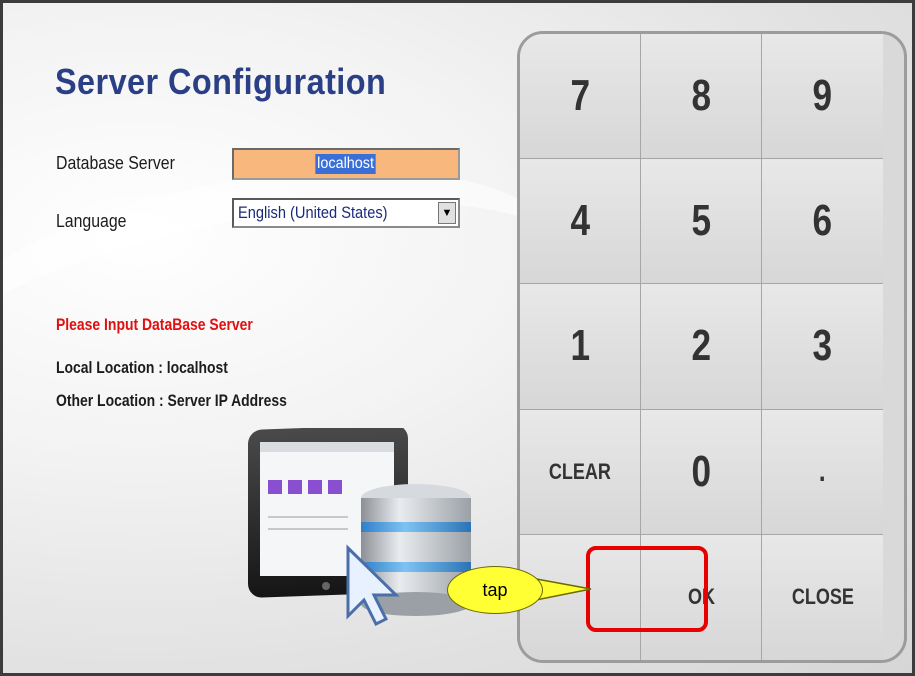 Image resolution: width=915 pixels, height=676 pixels. What do you see at coordinates (447, 213) in the screenshot?
I see `chevron-down-icon: ▼` at bounding box center [447, 213].